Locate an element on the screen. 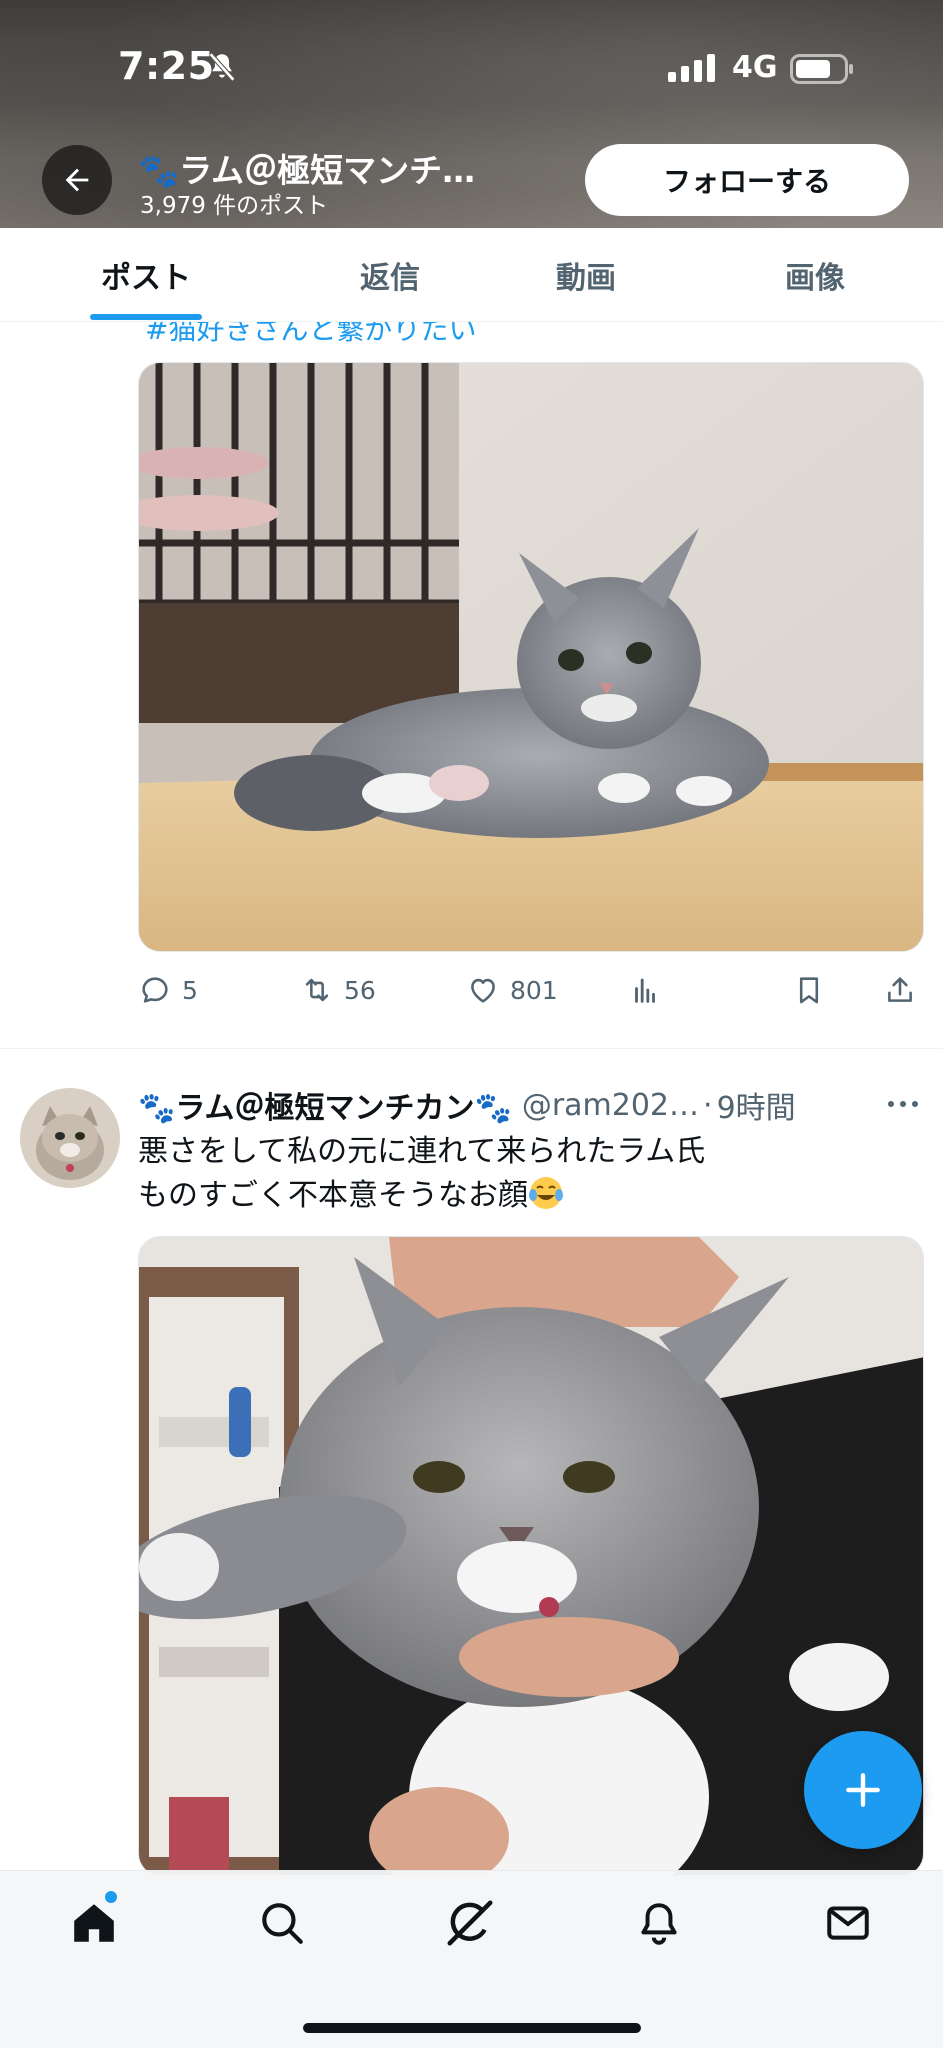  share-button is located at coordinates (900, 990).